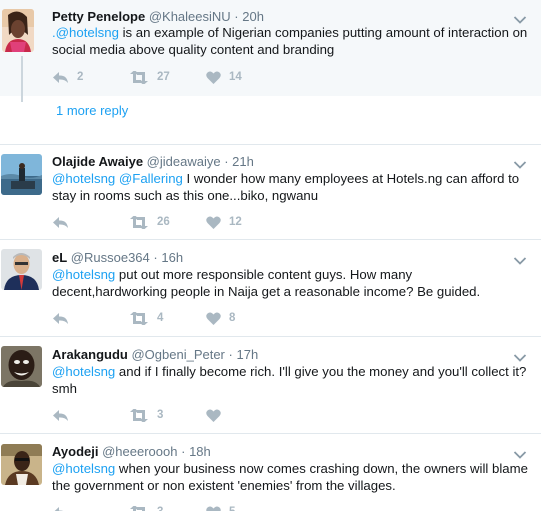 The height and width of the screenshot is (511, 541). Describe the element at coordinates (97, 161) in the screenshot. I see `display-name: Olajide Awaiye` at that location.